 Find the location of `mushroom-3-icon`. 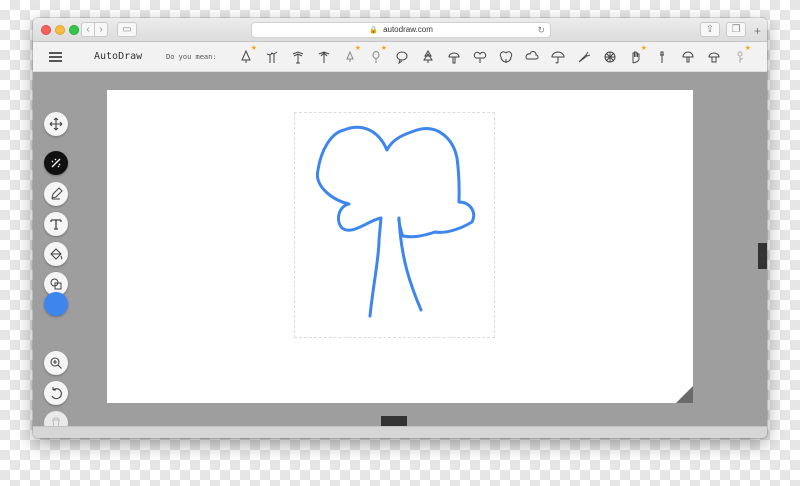

mushroom-3-icon is located at coordinates (714, 57).